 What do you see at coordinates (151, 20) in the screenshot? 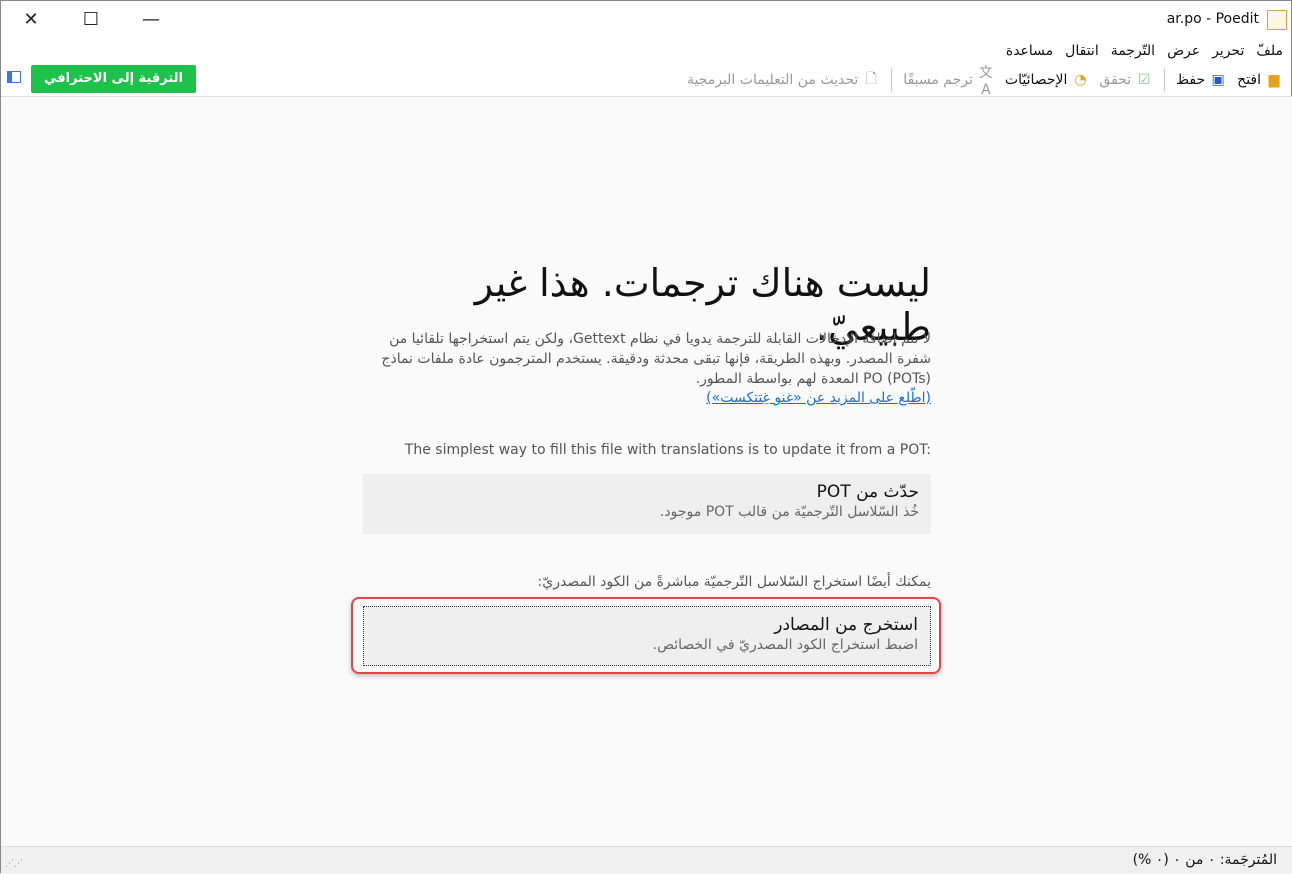
I see `minimize-button: —` at bounding box center [151, 20].